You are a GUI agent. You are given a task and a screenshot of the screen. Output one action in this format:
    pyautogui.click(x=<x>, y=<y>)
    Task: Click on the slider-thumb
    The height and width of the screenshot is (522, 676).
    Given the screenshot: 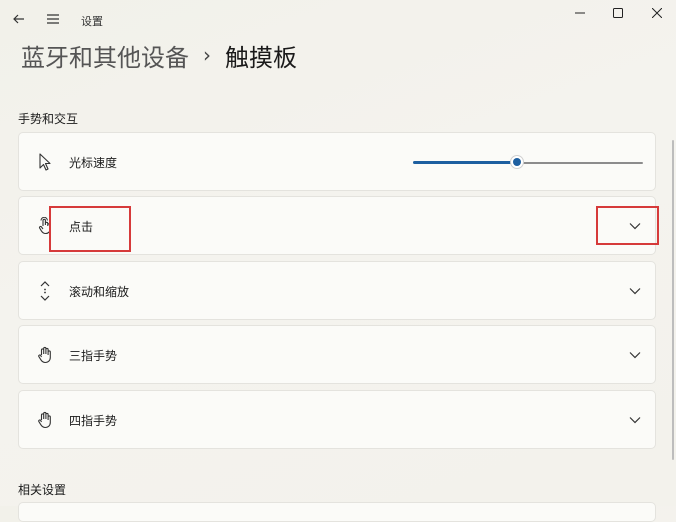 What is the action you would take?
    pyautogui.click(x=516, y=162)
    